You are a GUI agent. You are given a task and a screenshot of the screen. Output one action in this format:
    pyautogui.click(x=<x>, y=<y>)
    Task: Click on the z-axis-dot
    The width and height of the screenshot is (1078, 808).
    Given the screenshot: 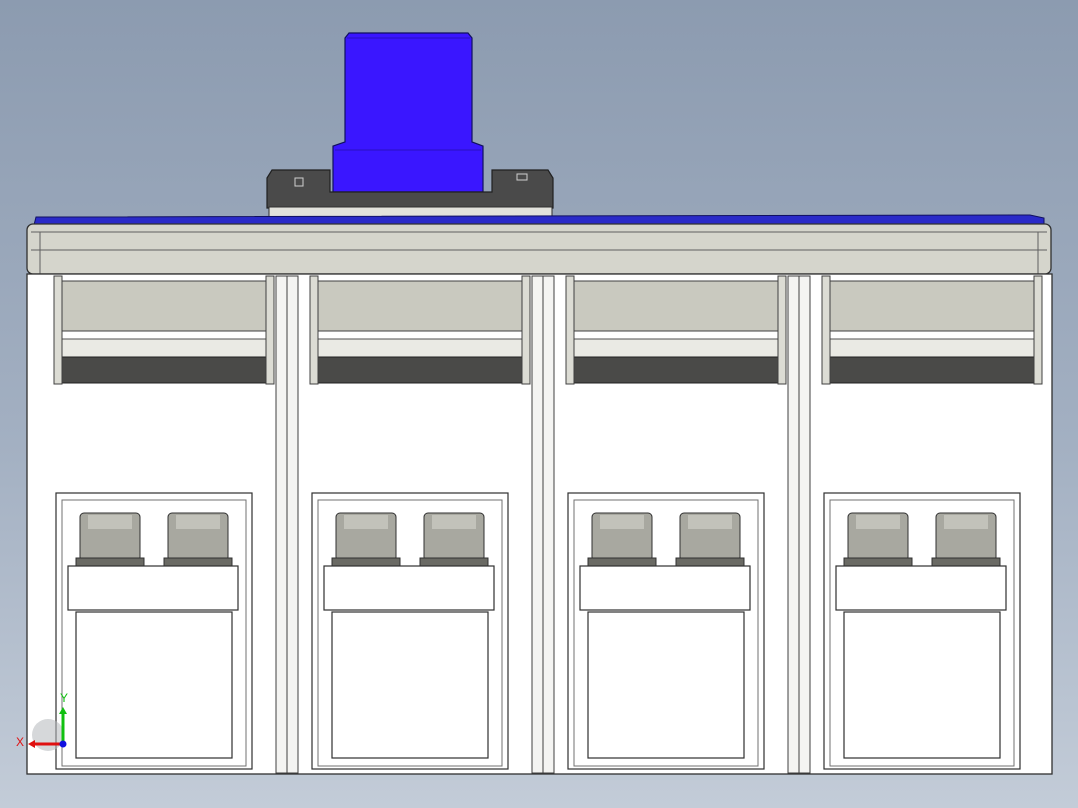 What is the action you would take?
    pyautogui.click(x=63, y=744)
    